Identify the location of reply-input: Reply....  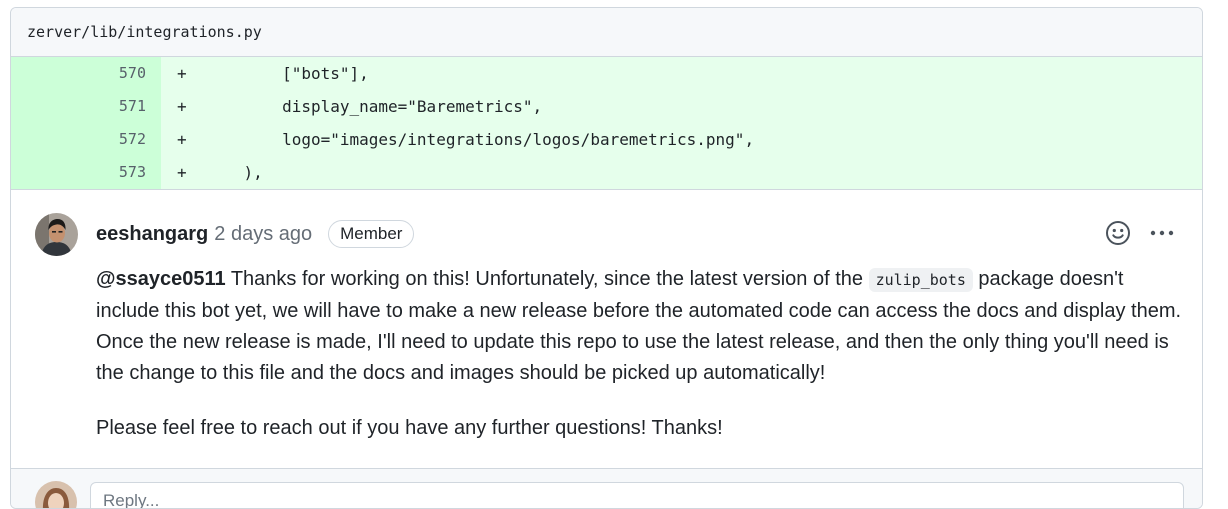
(637, 495).